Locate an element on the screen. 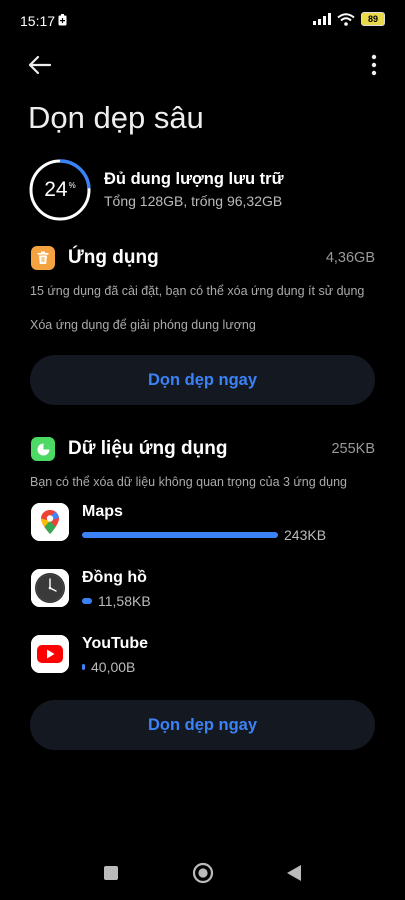 The image size is (405, 900). youtube-icon is located at coordinates (50, 654).